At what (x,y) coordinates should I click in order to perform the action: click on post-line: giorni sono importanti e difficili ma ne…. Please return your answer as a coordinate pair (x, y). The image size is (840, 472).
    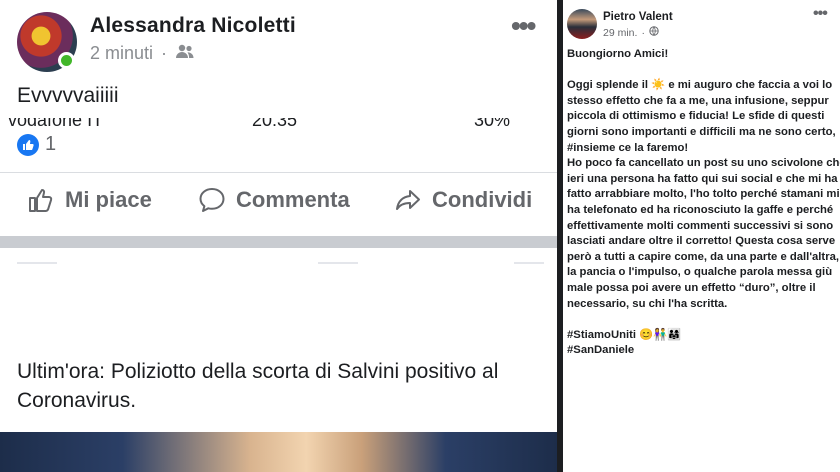
    Looking at the image, I should click on (701, 131).